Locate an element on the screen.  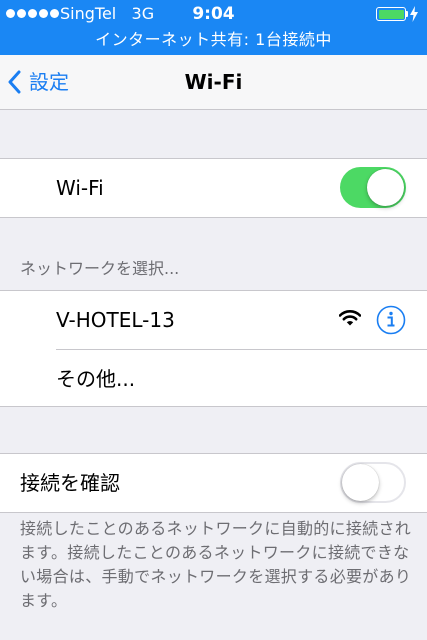
ask-to-join-switch is located at coordinates (373, 482).